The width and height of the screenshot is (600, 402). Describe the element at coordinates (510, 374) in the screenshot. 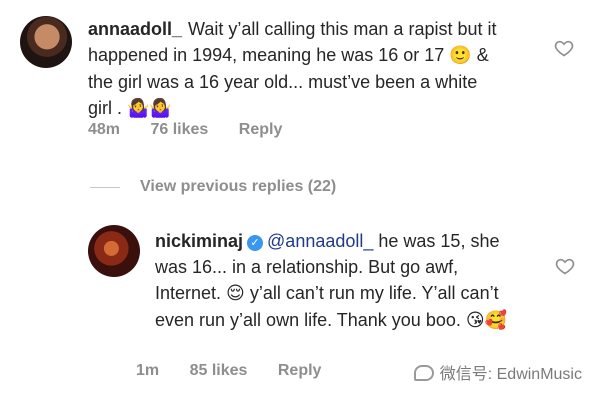

I see `watermark-text: 微信号: EdwinMusic` at that location.